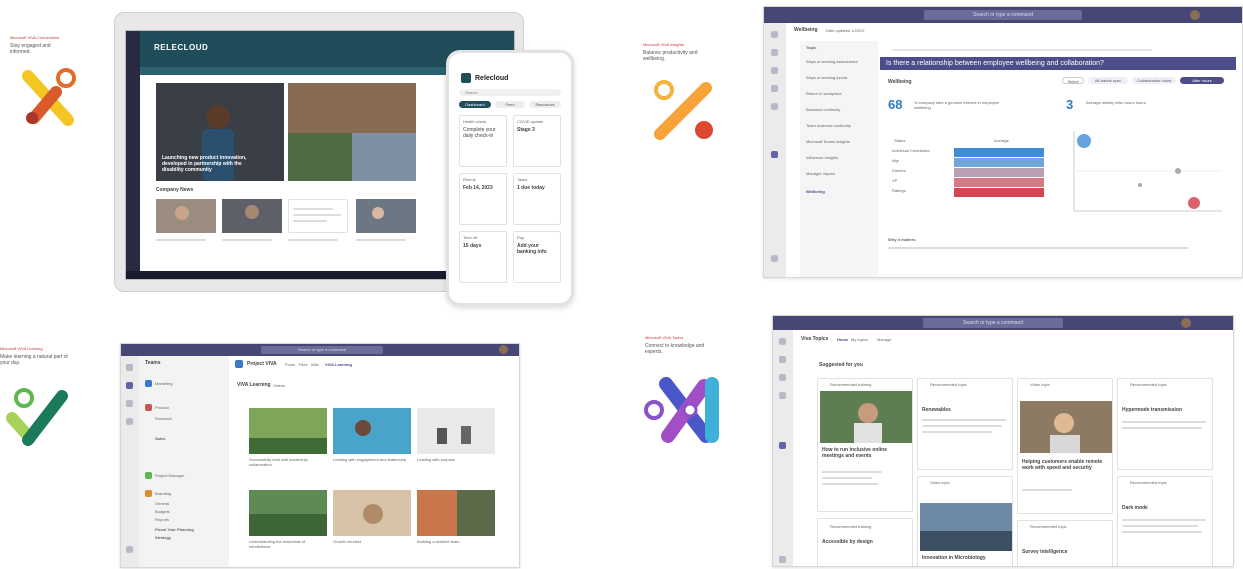  I want to click on phone-card-4: Tasks 1 due today, so click(537, 199).